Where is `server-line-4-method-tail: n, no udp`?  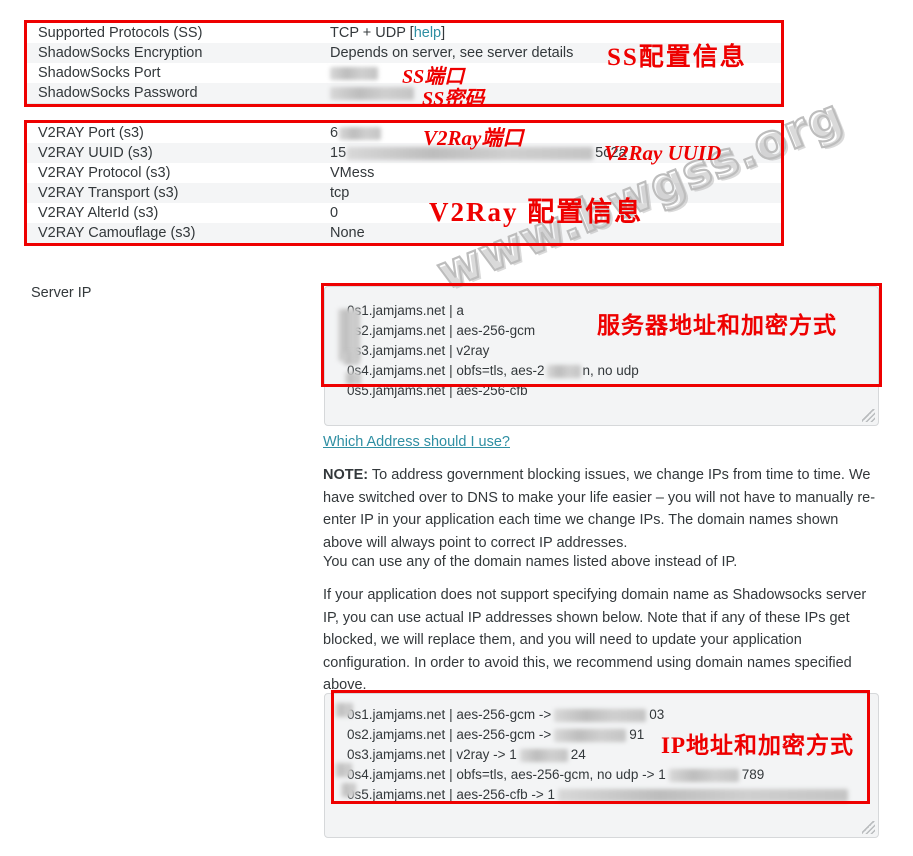 server-line-4-method-tail: n, no udp is located at coordinates (610, 370).